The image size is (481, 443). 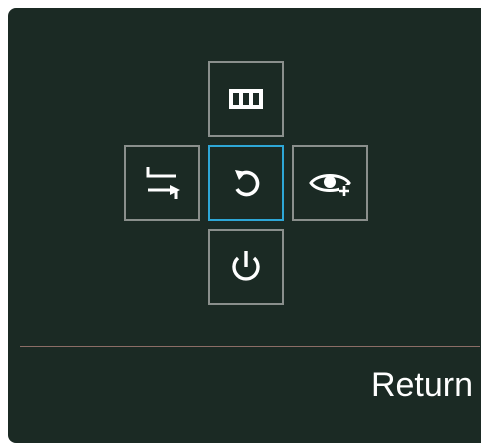 I want to click on return-icon, so click(x=247, y=183).